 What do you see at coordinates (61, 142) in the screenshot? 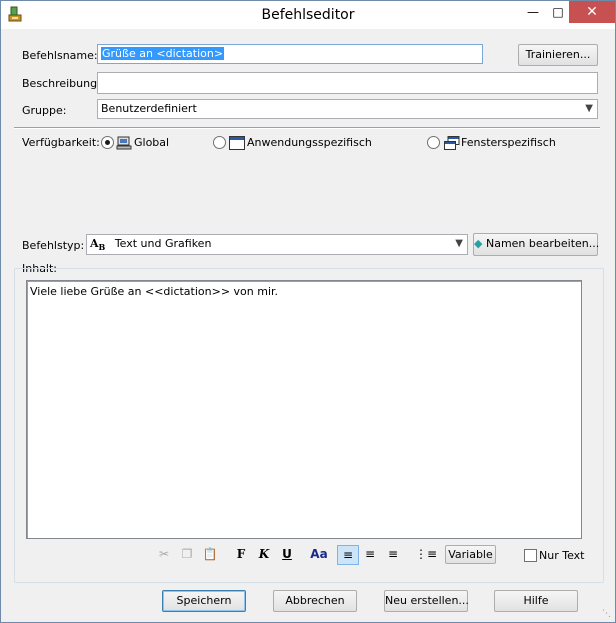
I see `availability-label: Verfügbarkeit:` at bounding box center [61, 142].